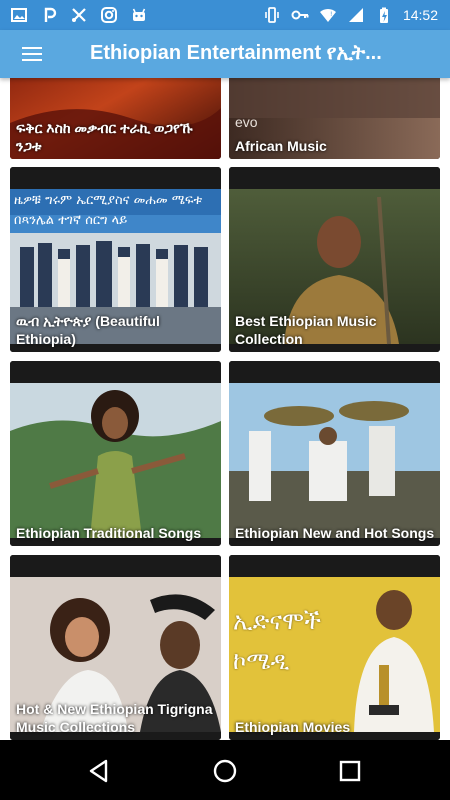 The height and width of the screenshot is (800, 450). I want to click on card-label: Ethiopian New and Hot Songs, so click(335, 533).